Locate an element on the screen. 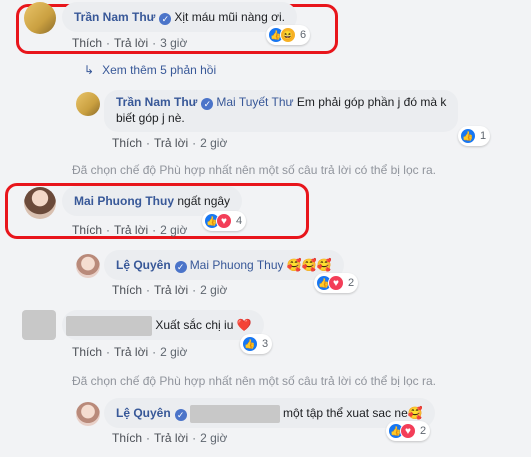  comment-bubble: Lệ Quyên ✓ một tập thể xuat sac ne🥰 is located at coordinates (269, 413).